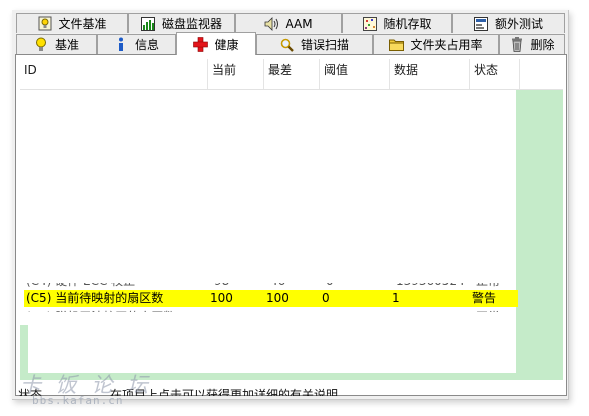 The height and width of the screenshot is (416, 589). I want to click on tab-label: 磁盘监视器, so click(191, 24).